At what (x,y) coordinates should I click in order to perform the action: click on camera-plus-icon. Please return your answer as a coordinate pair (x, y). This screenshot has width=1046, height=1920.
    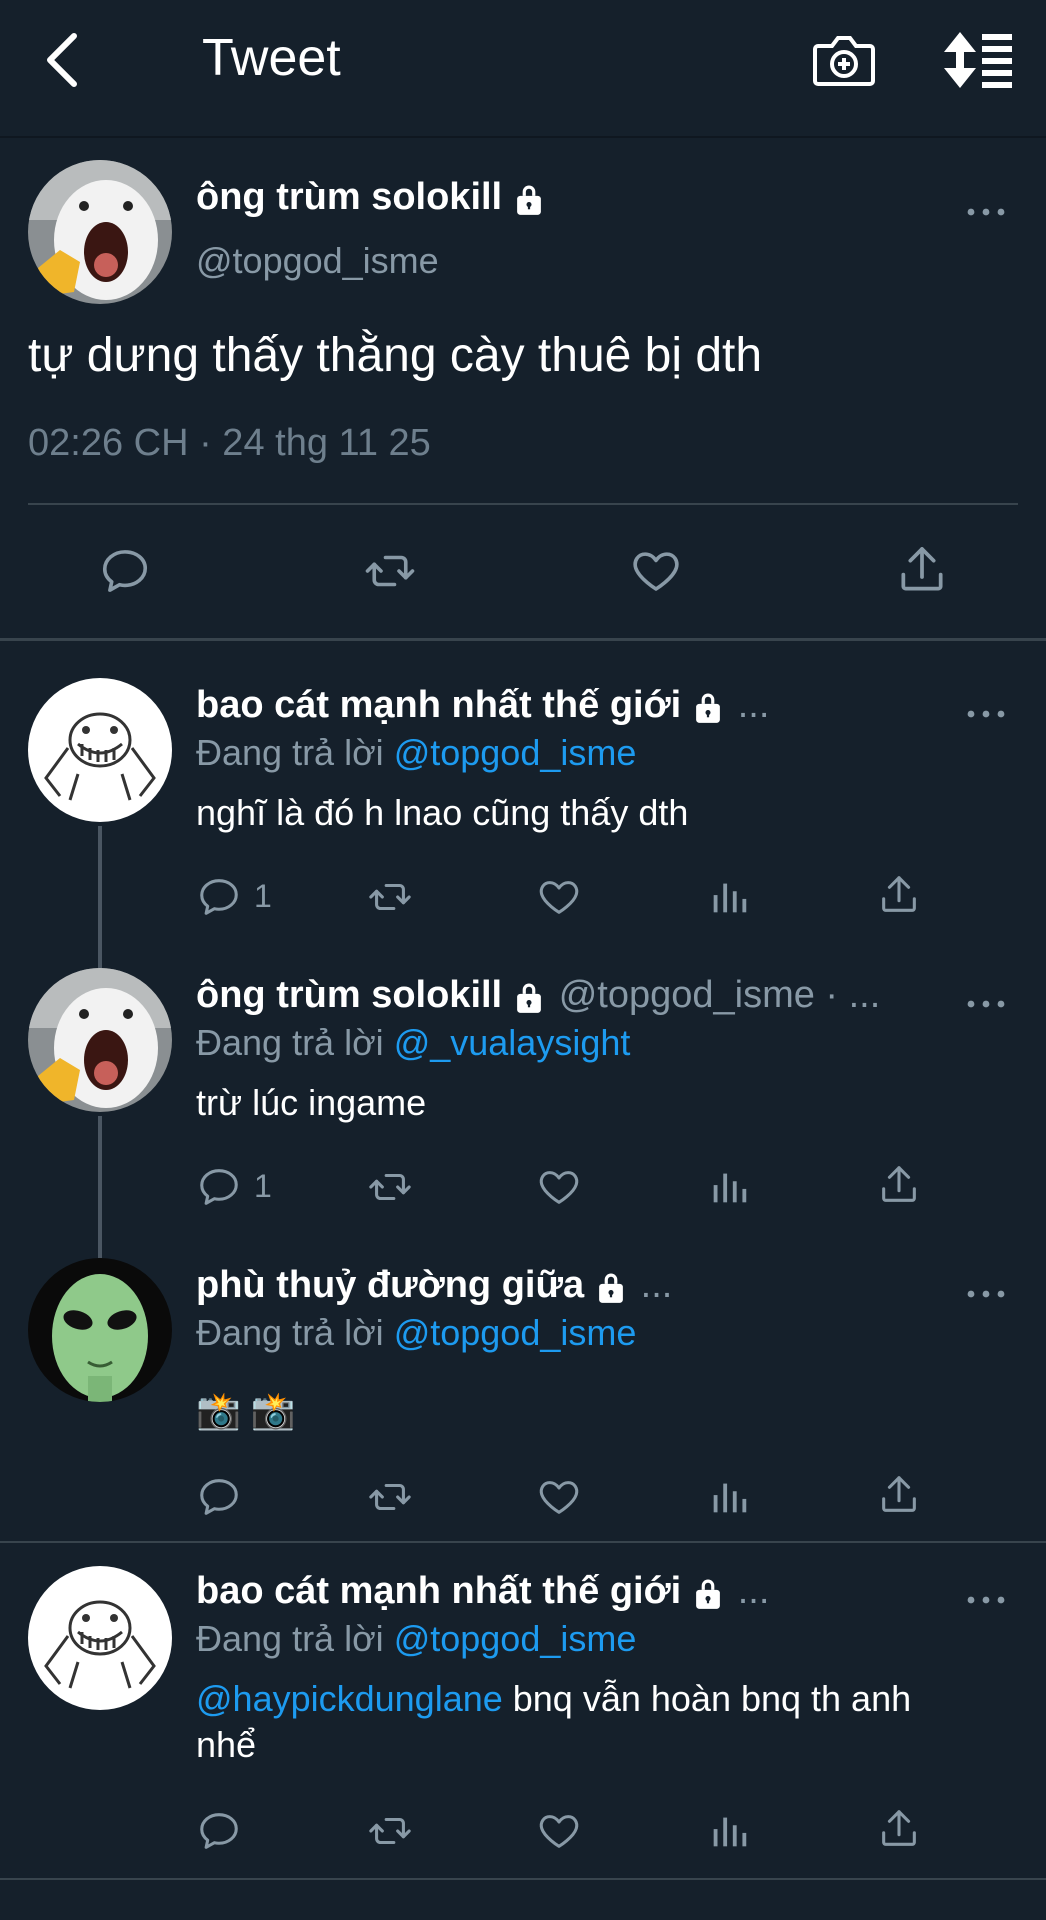
    Looking at the image, I should click on (844, 61).